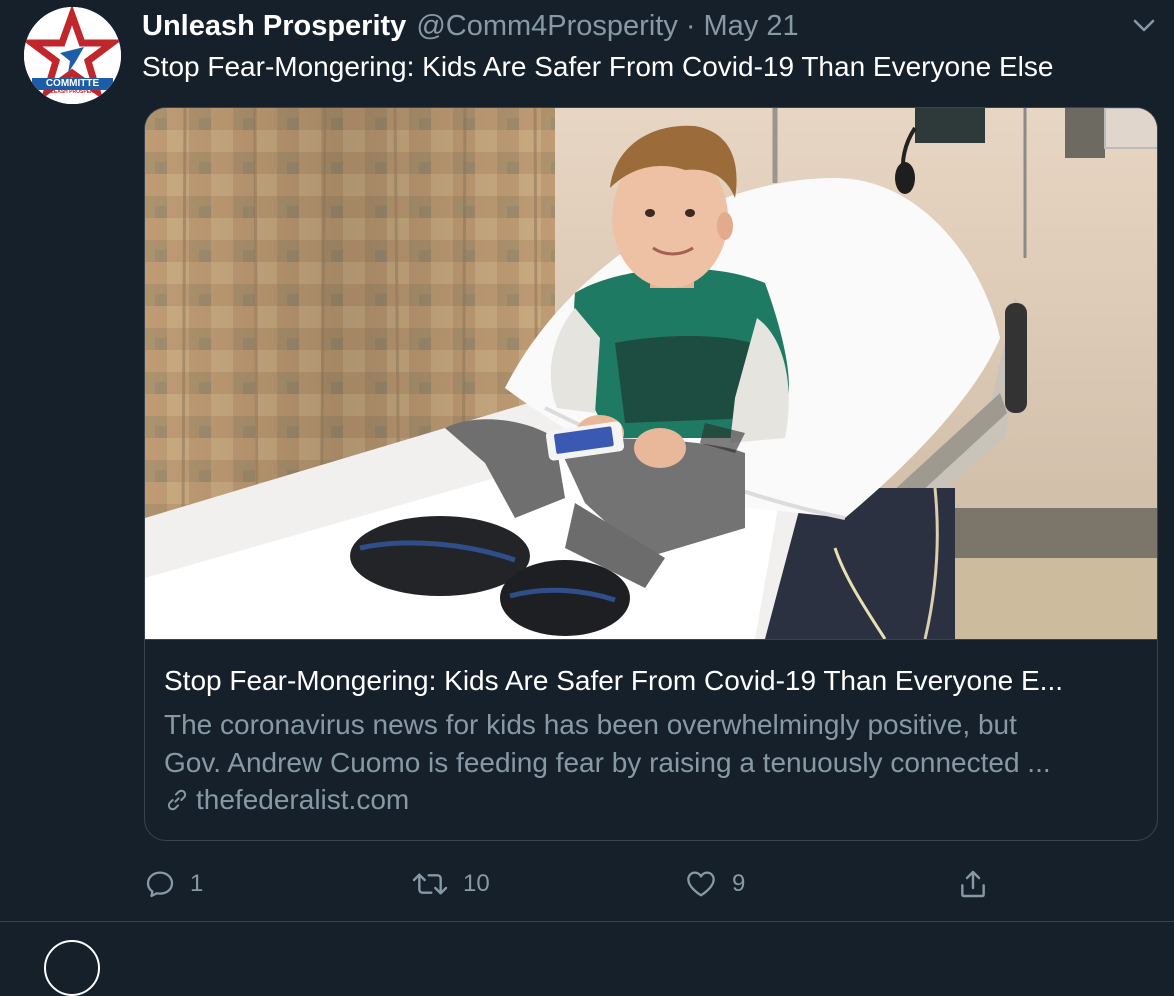 The image size is (1174, 996). Describe the element at coordinates (72, 83) in the screenshot. I see `avatar-logo-text: COMMITTE` at that location.